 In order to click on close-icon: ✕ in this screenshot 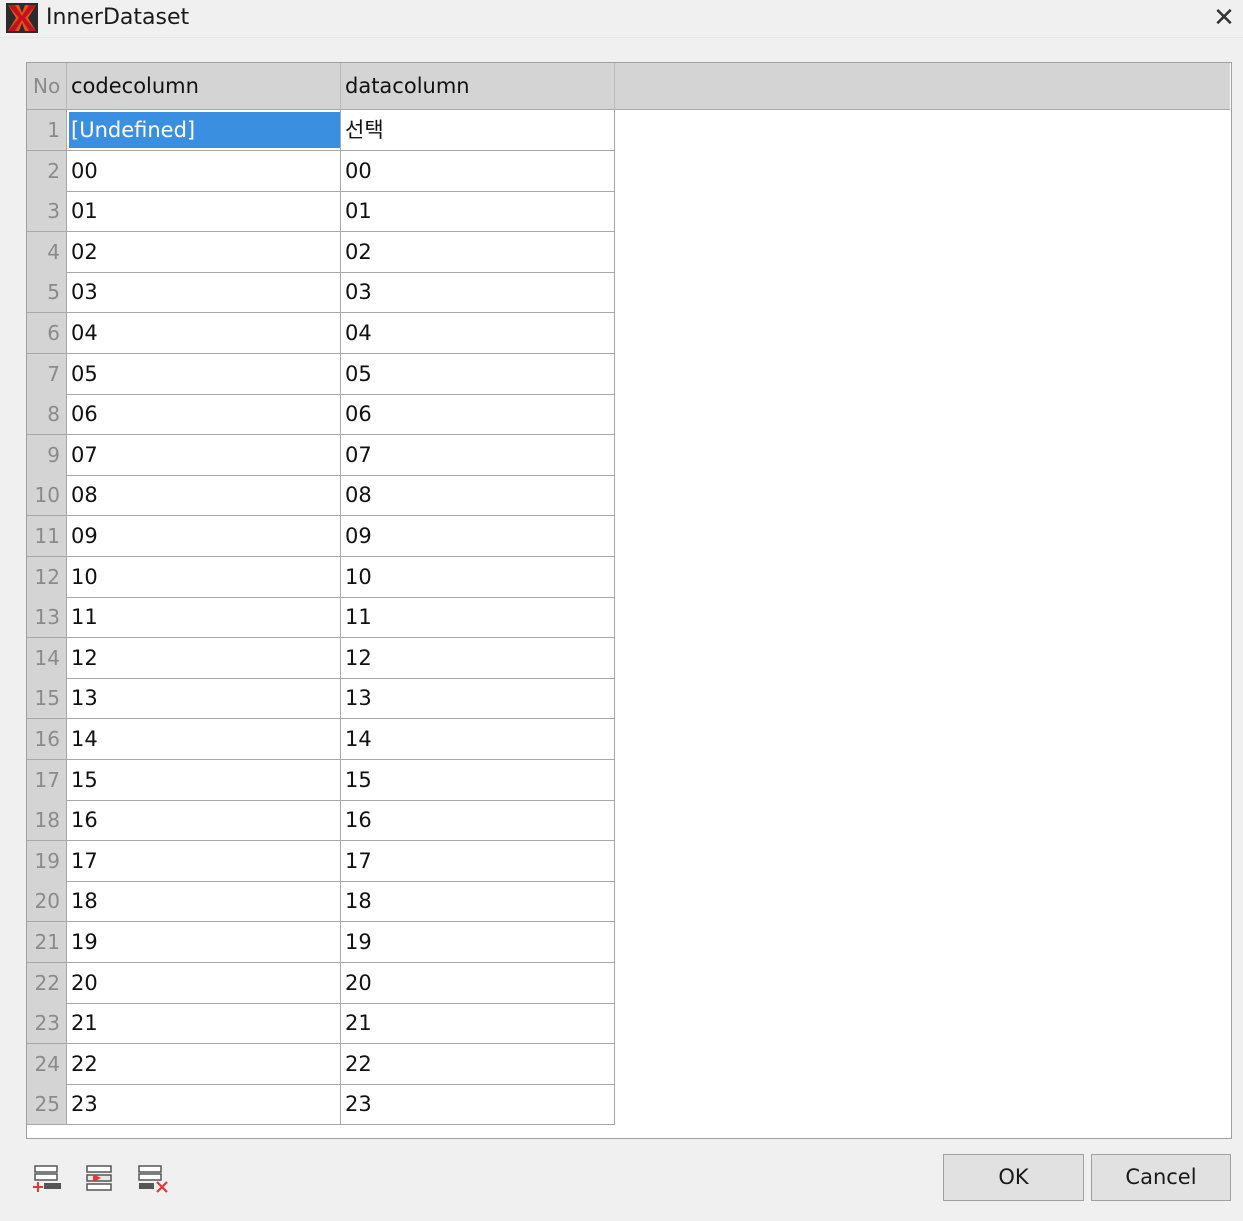, I will do `click(1224, 18)`.